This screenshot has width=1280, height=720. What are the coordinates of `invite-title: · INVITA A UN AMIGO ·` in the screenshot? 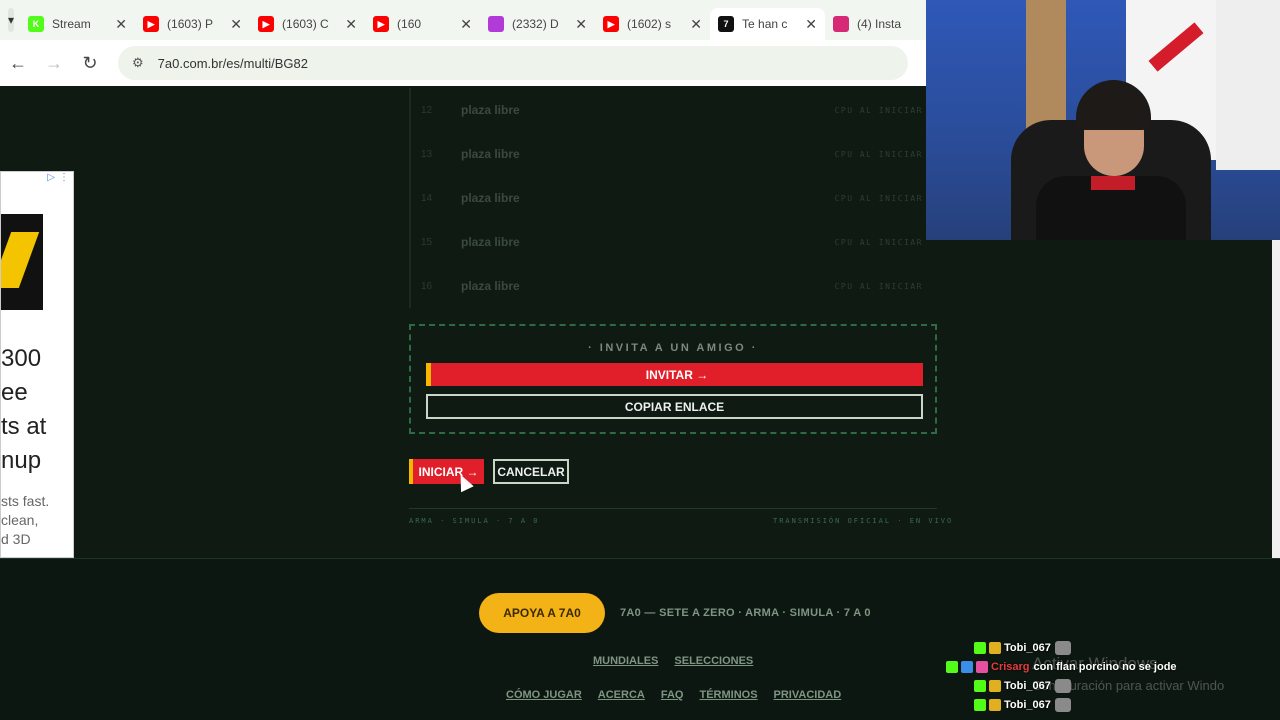 It's located at (673, 348).